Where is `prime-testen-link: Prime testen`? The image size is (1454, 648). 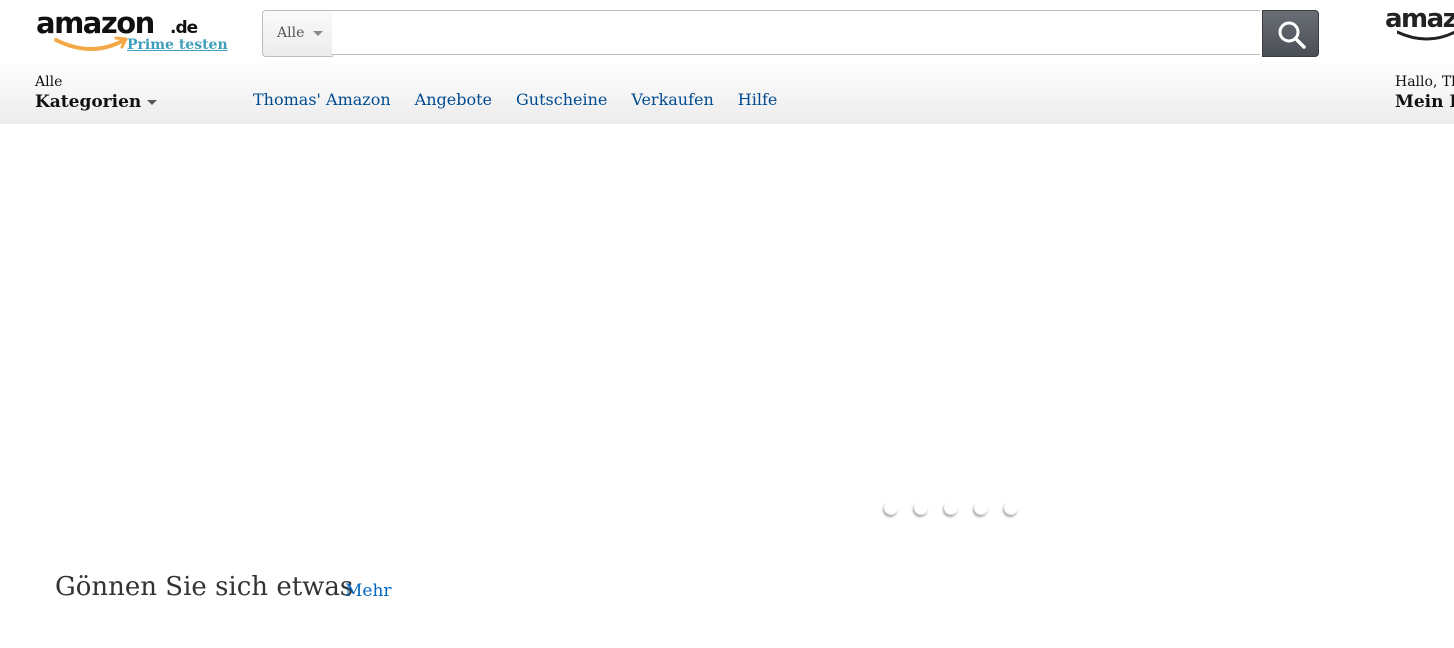 prime-testen-link: Prime testen is located at coordinates (177, 45).